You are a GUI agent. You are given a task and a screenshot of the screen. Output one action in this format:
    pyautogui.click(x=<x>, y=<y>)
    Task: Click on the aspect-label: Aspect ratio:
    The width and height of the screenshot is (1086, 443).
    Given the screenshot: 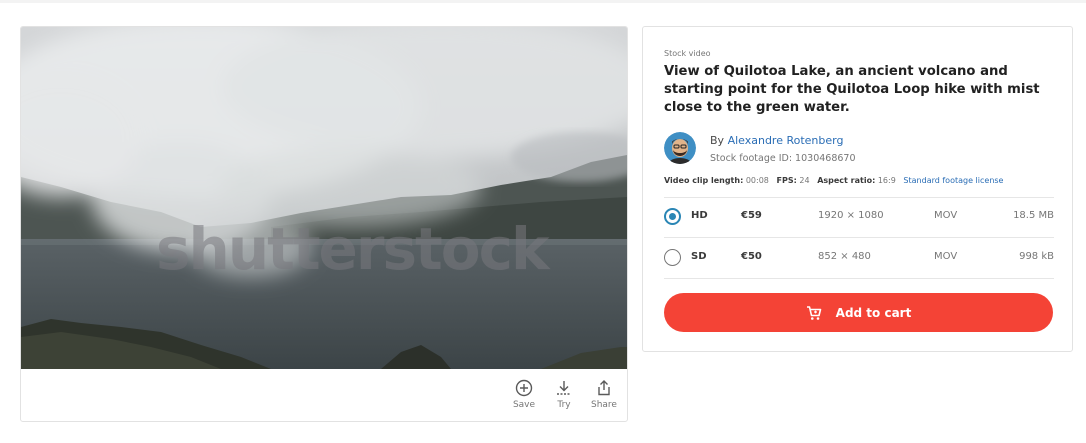 What is the action you would take?
    pyautogui.click(x=846, y=180)
    